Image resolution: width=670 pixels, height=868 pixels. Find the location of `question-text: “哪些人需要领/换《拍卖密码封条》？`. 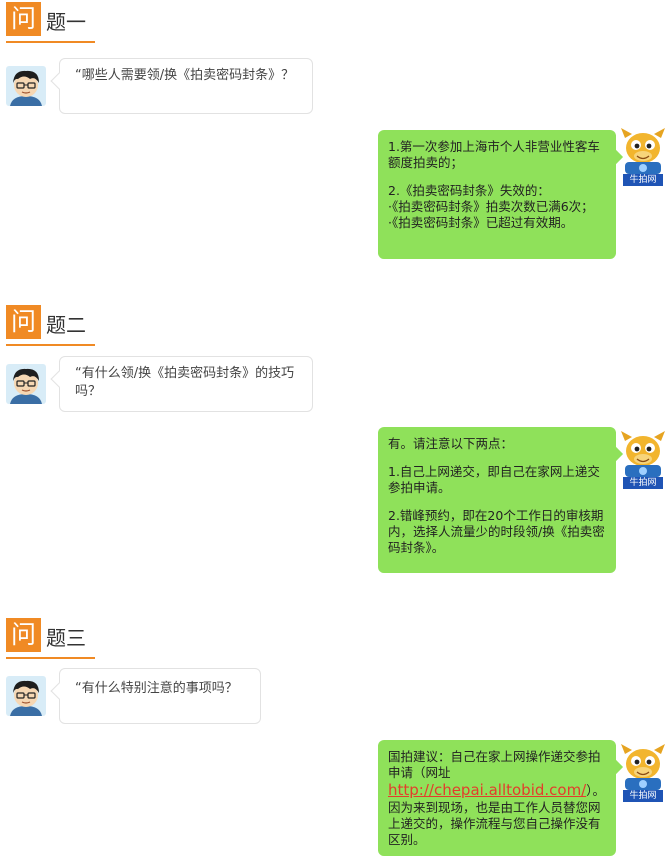

question-text: “哪些人需要领/换《拍卖密码封条》？ is located at coordinates (185, 75).